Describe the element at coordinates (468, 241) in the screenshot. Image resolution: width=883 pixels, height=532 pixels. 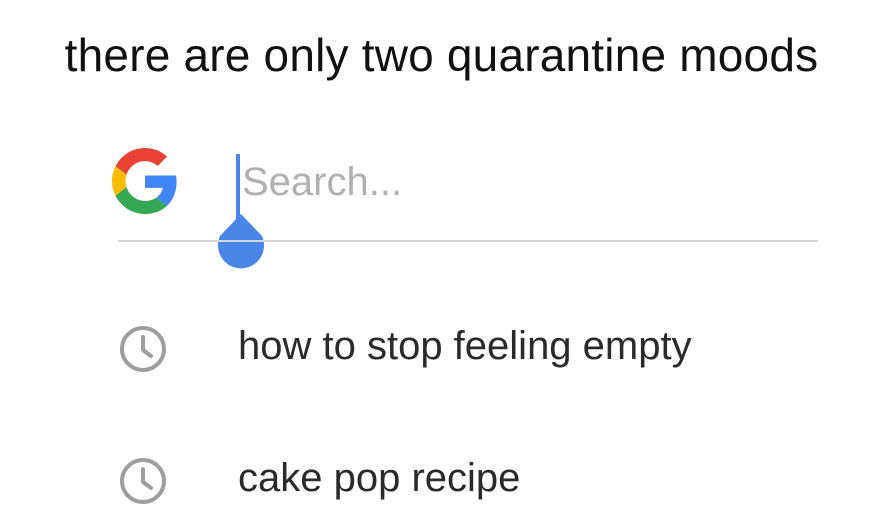
I see `search-underline` at that location.